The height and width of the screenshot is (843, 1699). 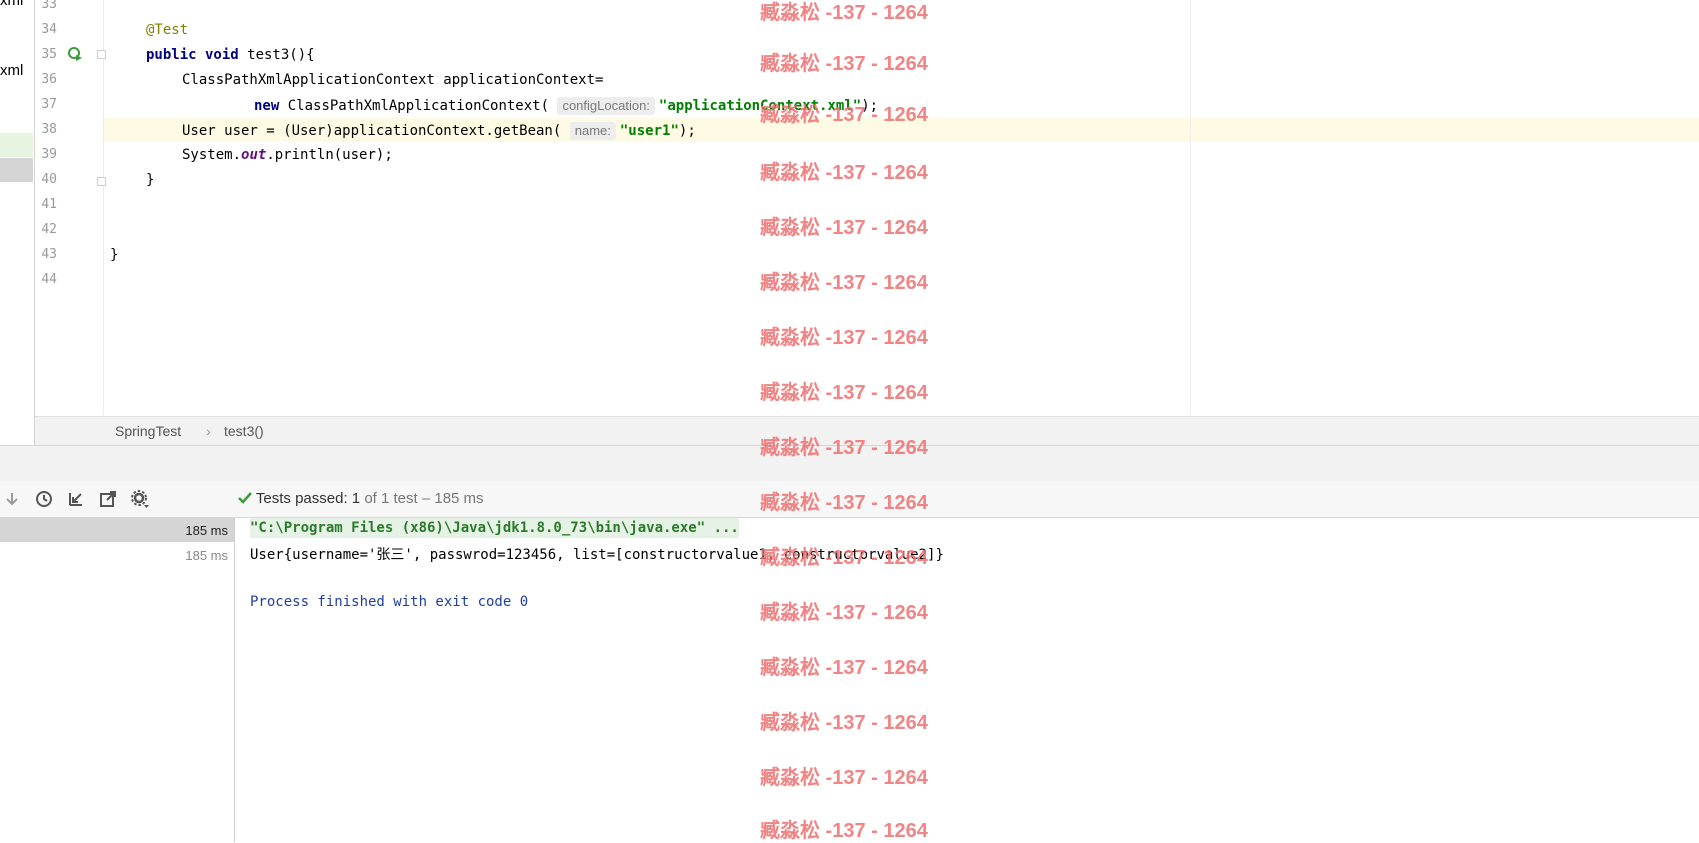 I want to click on code-line-40: }, so click(x=150, y=180).